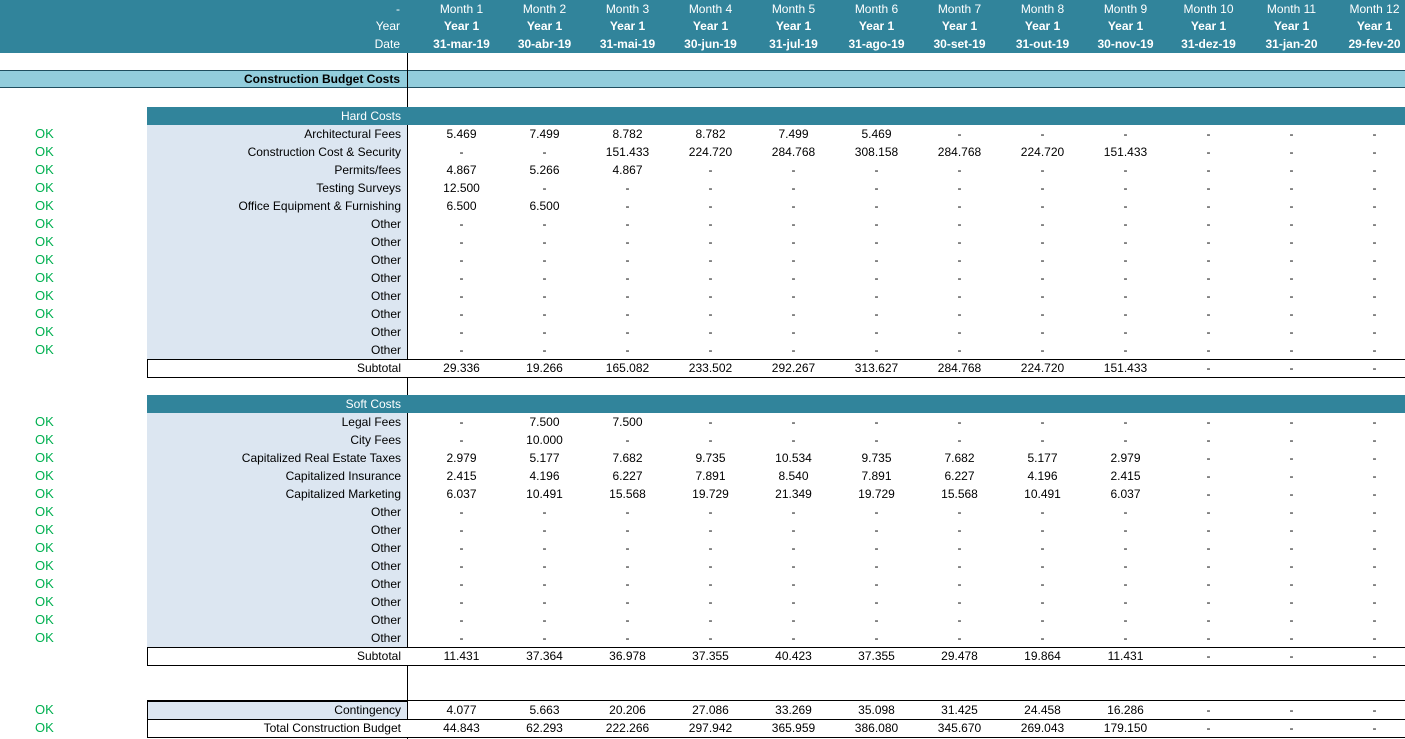  Describe the element at coordinates (544, 494) in the screenshot. I see `cell-value: 10.491` at that location.